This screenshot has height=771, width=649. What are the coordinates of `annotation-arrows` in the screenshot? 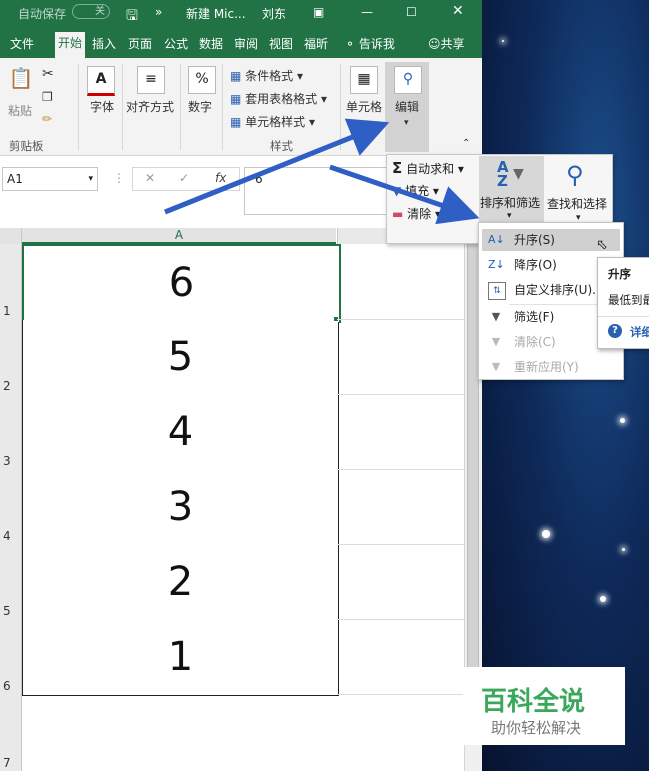 It's located at (322, 171).